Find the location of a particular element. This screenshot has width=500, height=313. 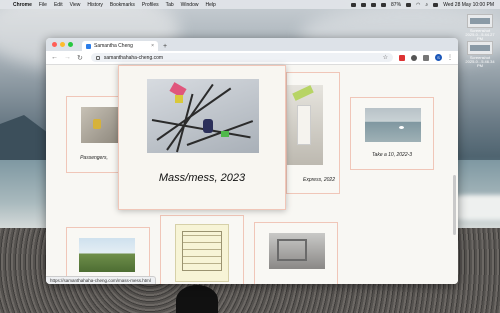

menu-app-name: Chrome is located at coordinates (22, 5).